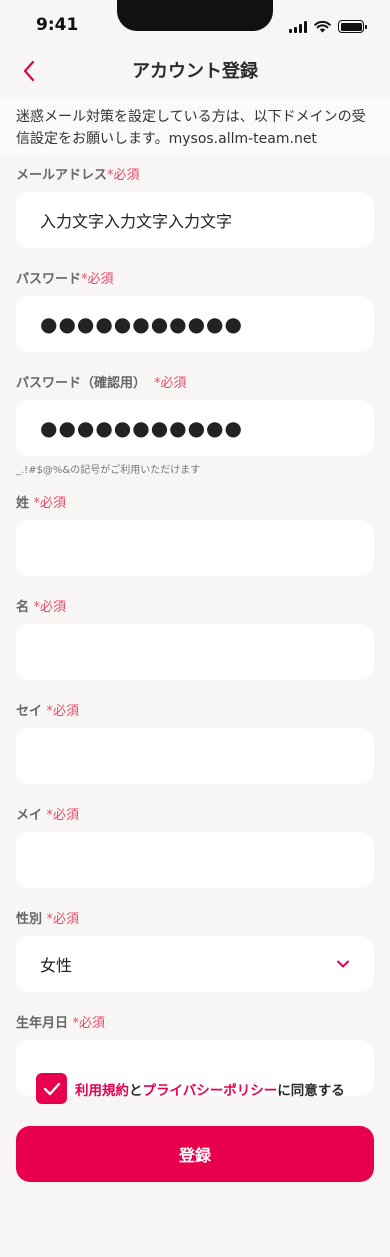 This screenshot has width=390, height=1257. What do you see at coordinates (65, 279) in the screenshot?
I see `password-label: パスワード*必須` at bounding box center [65, 279].